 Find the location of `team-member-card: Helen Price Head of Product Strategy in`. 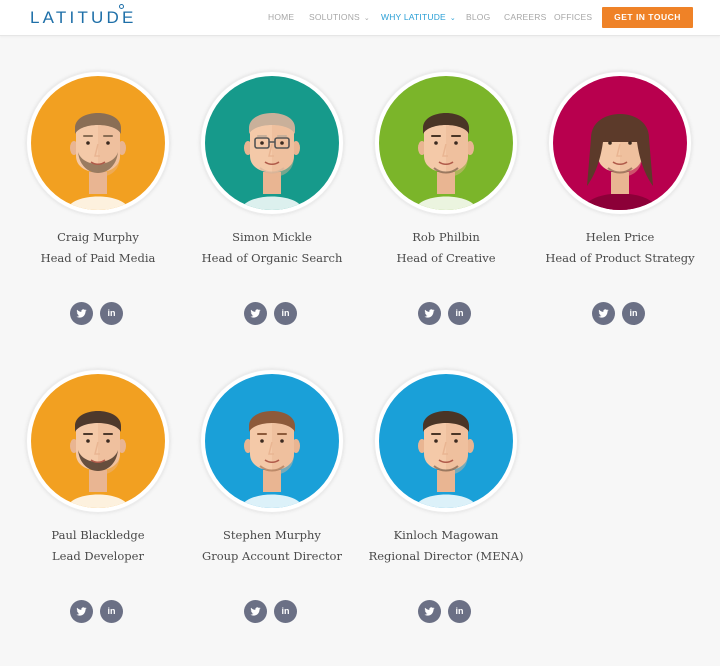

team-member-card: Helen Price Head of Product Strategy in is located at coordinates (620, 200).